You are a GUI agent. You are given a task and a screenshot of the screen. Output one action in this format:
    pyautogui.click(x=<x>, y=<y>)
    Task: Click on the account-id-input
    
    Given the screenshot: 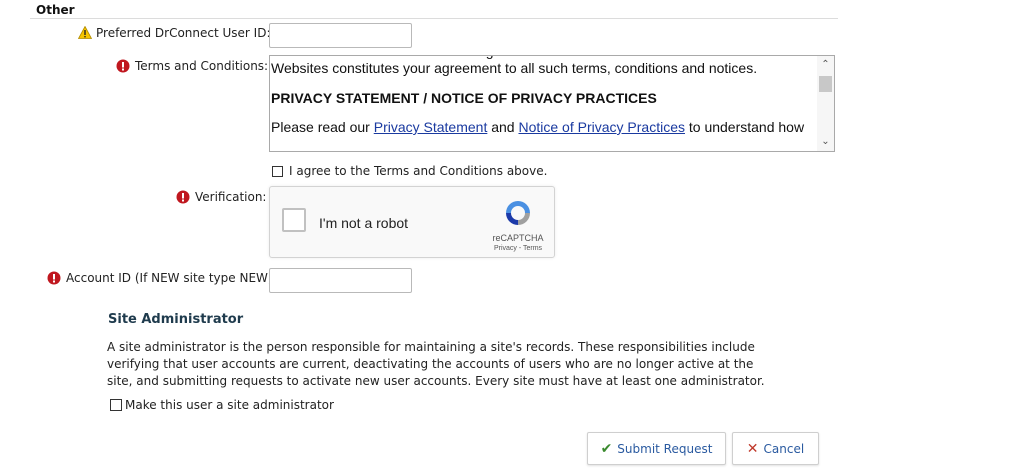 What is the action you would take?
    pyautogui.click(x=340, y=280)
    